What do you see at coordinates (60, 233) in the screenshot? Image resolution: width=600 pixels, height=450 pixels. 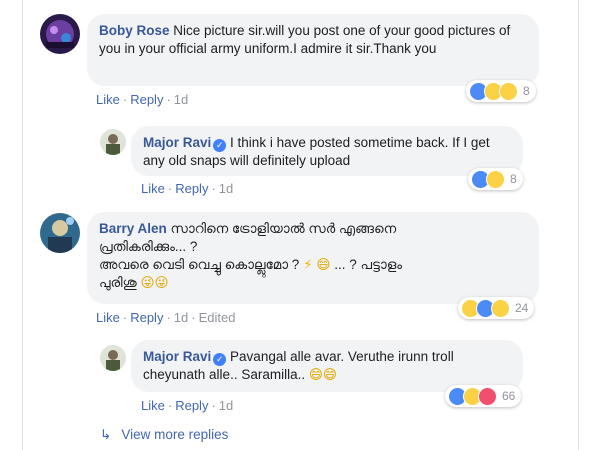 I see `avatar-barry-alen` at bounding box center [60, 233].